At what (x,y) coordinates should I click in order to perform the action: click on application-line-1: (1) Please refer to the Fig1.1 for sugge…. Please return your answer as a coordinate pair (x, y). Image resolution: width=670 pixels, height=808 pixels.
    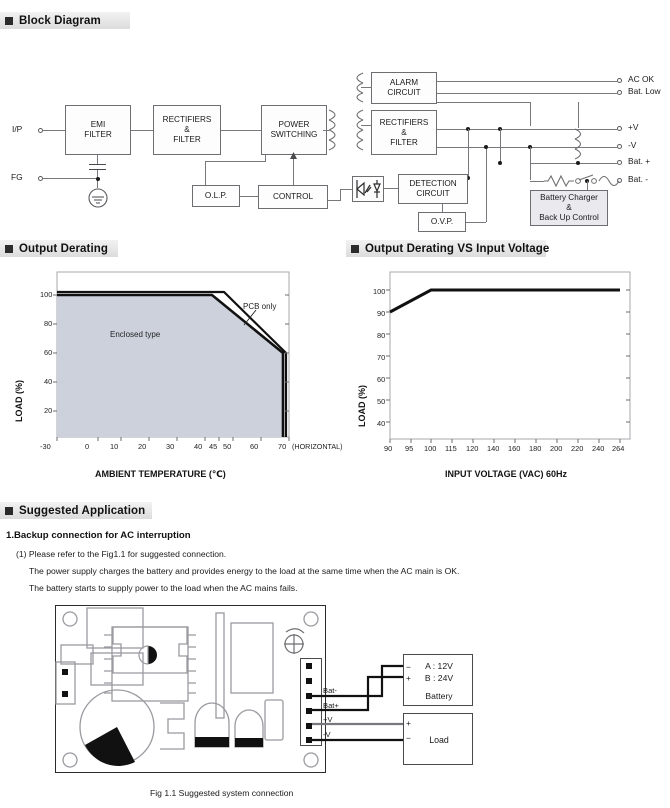
    Looking at the image, I should click on (121, 554).